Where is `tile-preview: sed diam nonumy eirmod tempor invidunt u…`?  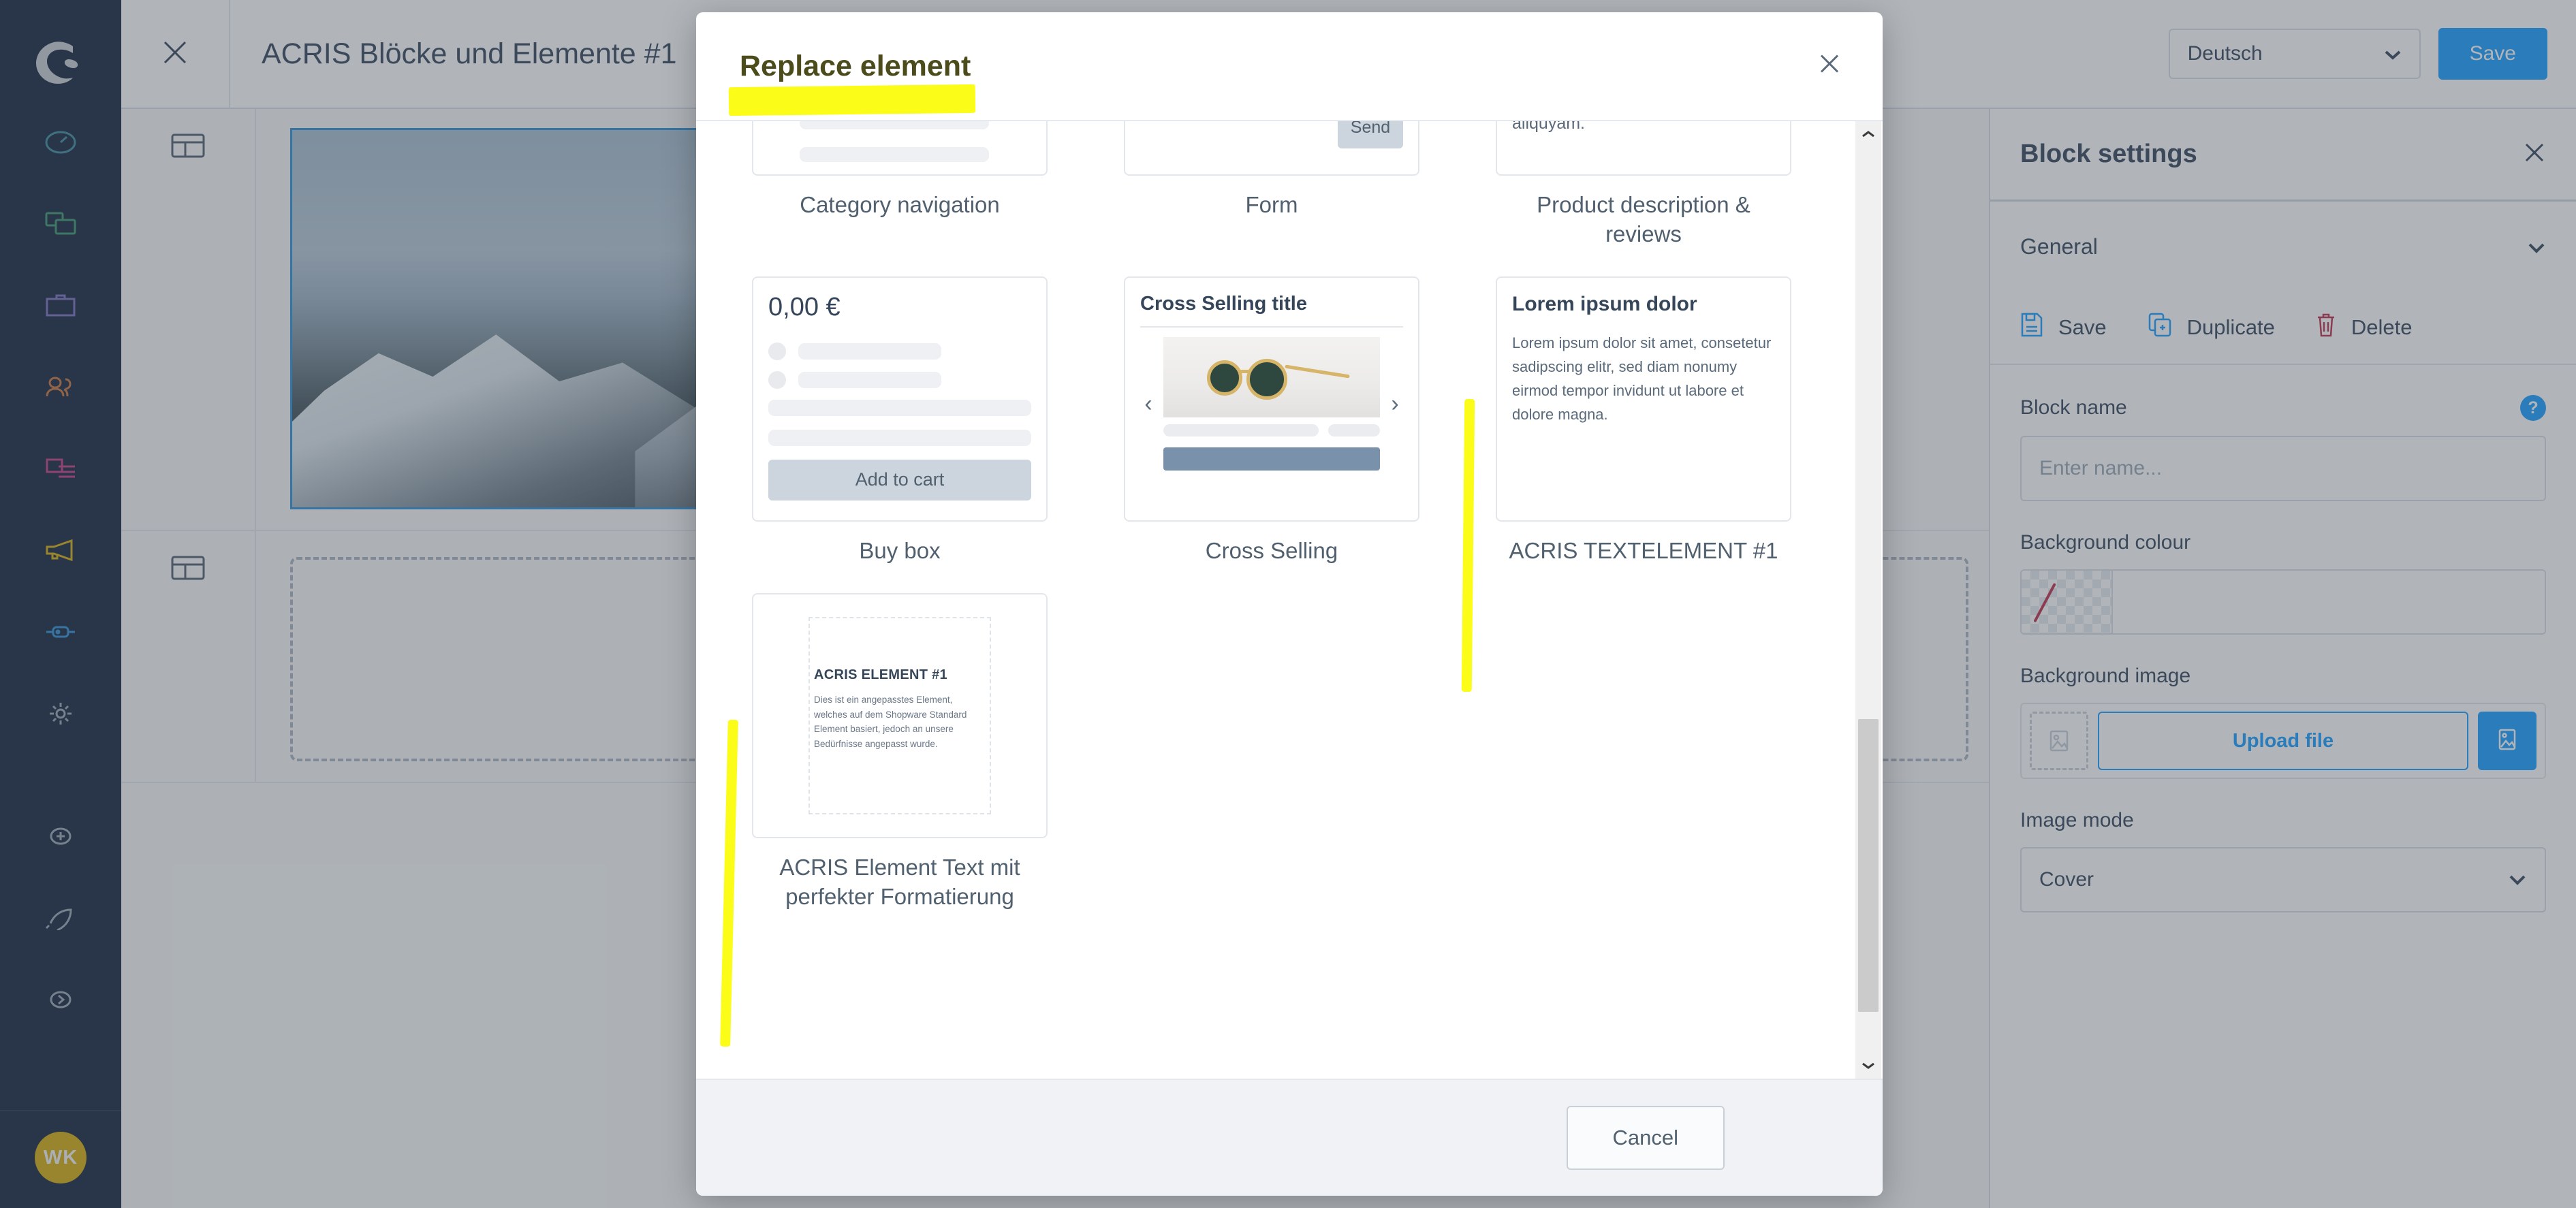 tile-preview: sed diam nonumy eirmod tempor invidunt u… is located at coordinates (1643, 148).